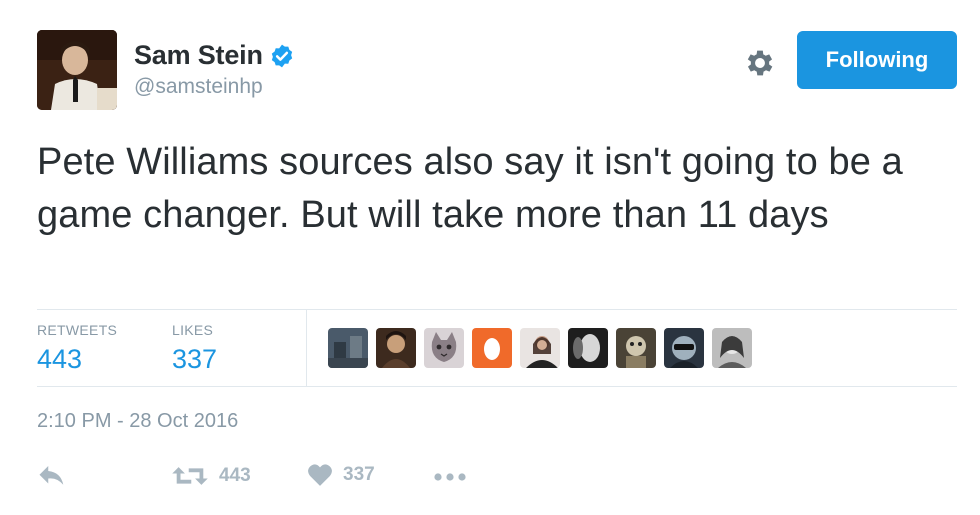 The height and width of the screenshot is (515, 980). What do you see at coordinates (235, 475) in the screenshot?
I see `retweet-count: 443` at bounding box center [235, 475].